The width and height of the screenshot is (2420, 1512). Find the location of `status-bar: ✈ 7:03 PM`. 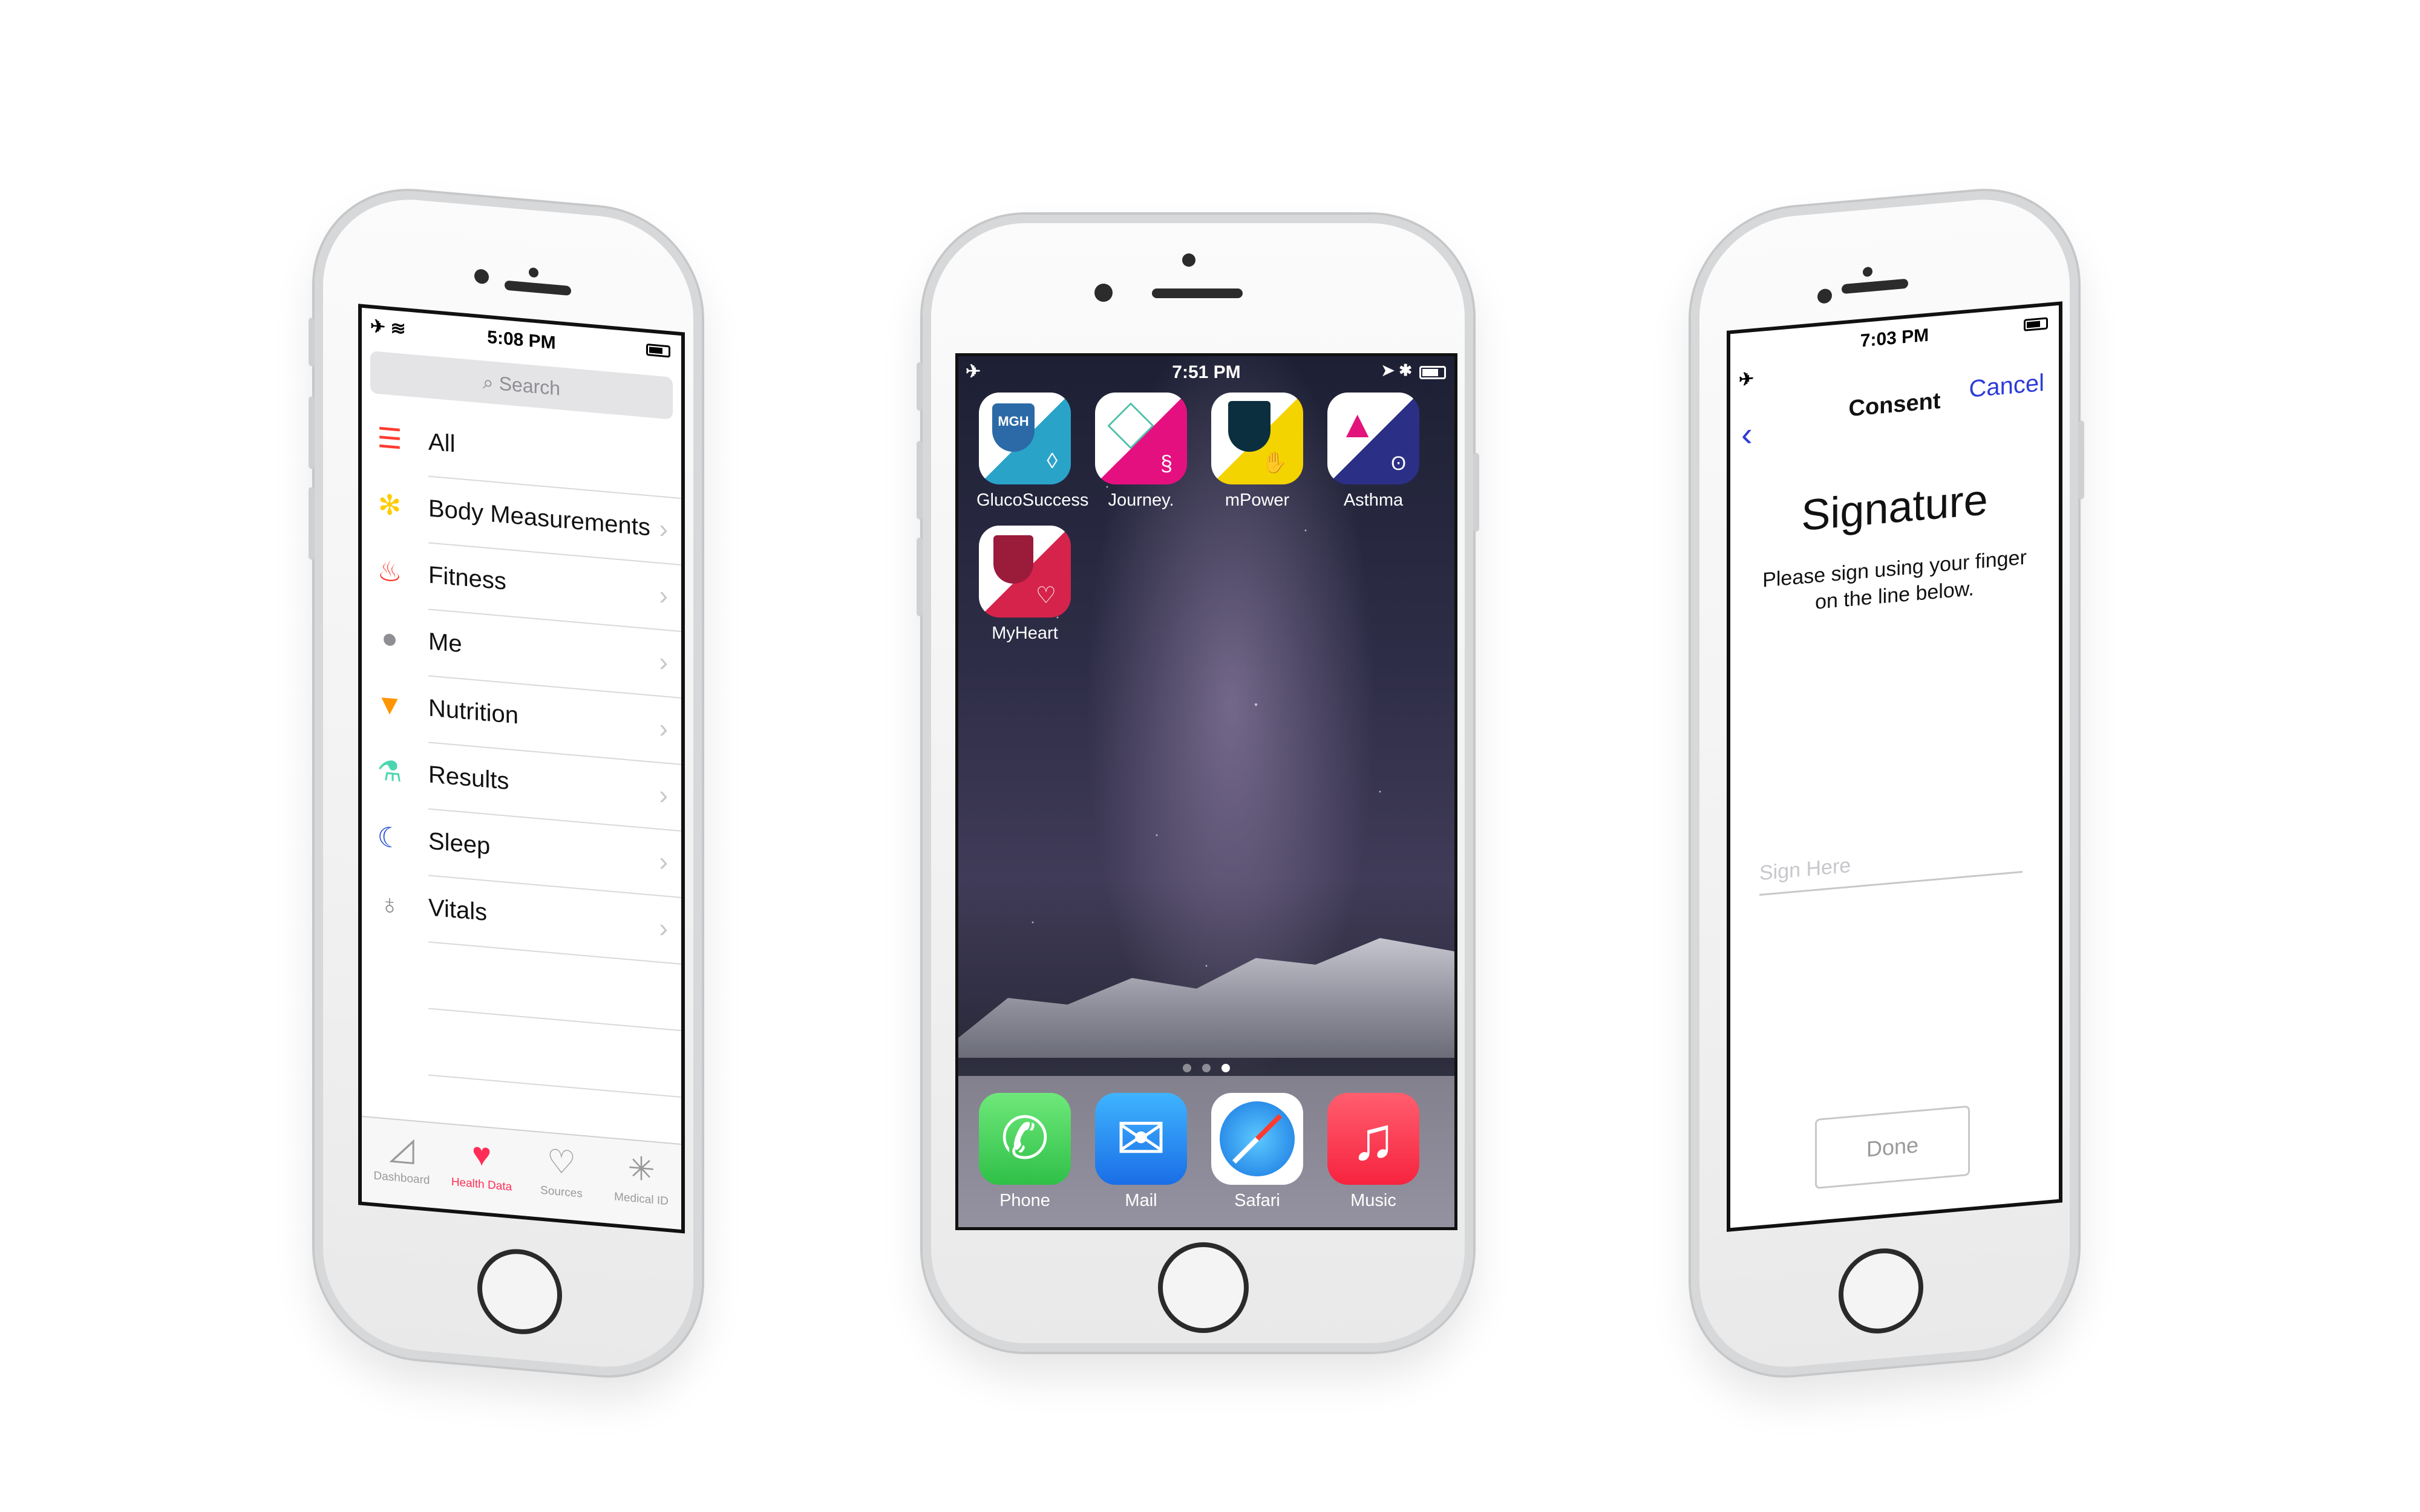

status-bar: ✈ 7:03 PM is located at coordinates (1894, 347).